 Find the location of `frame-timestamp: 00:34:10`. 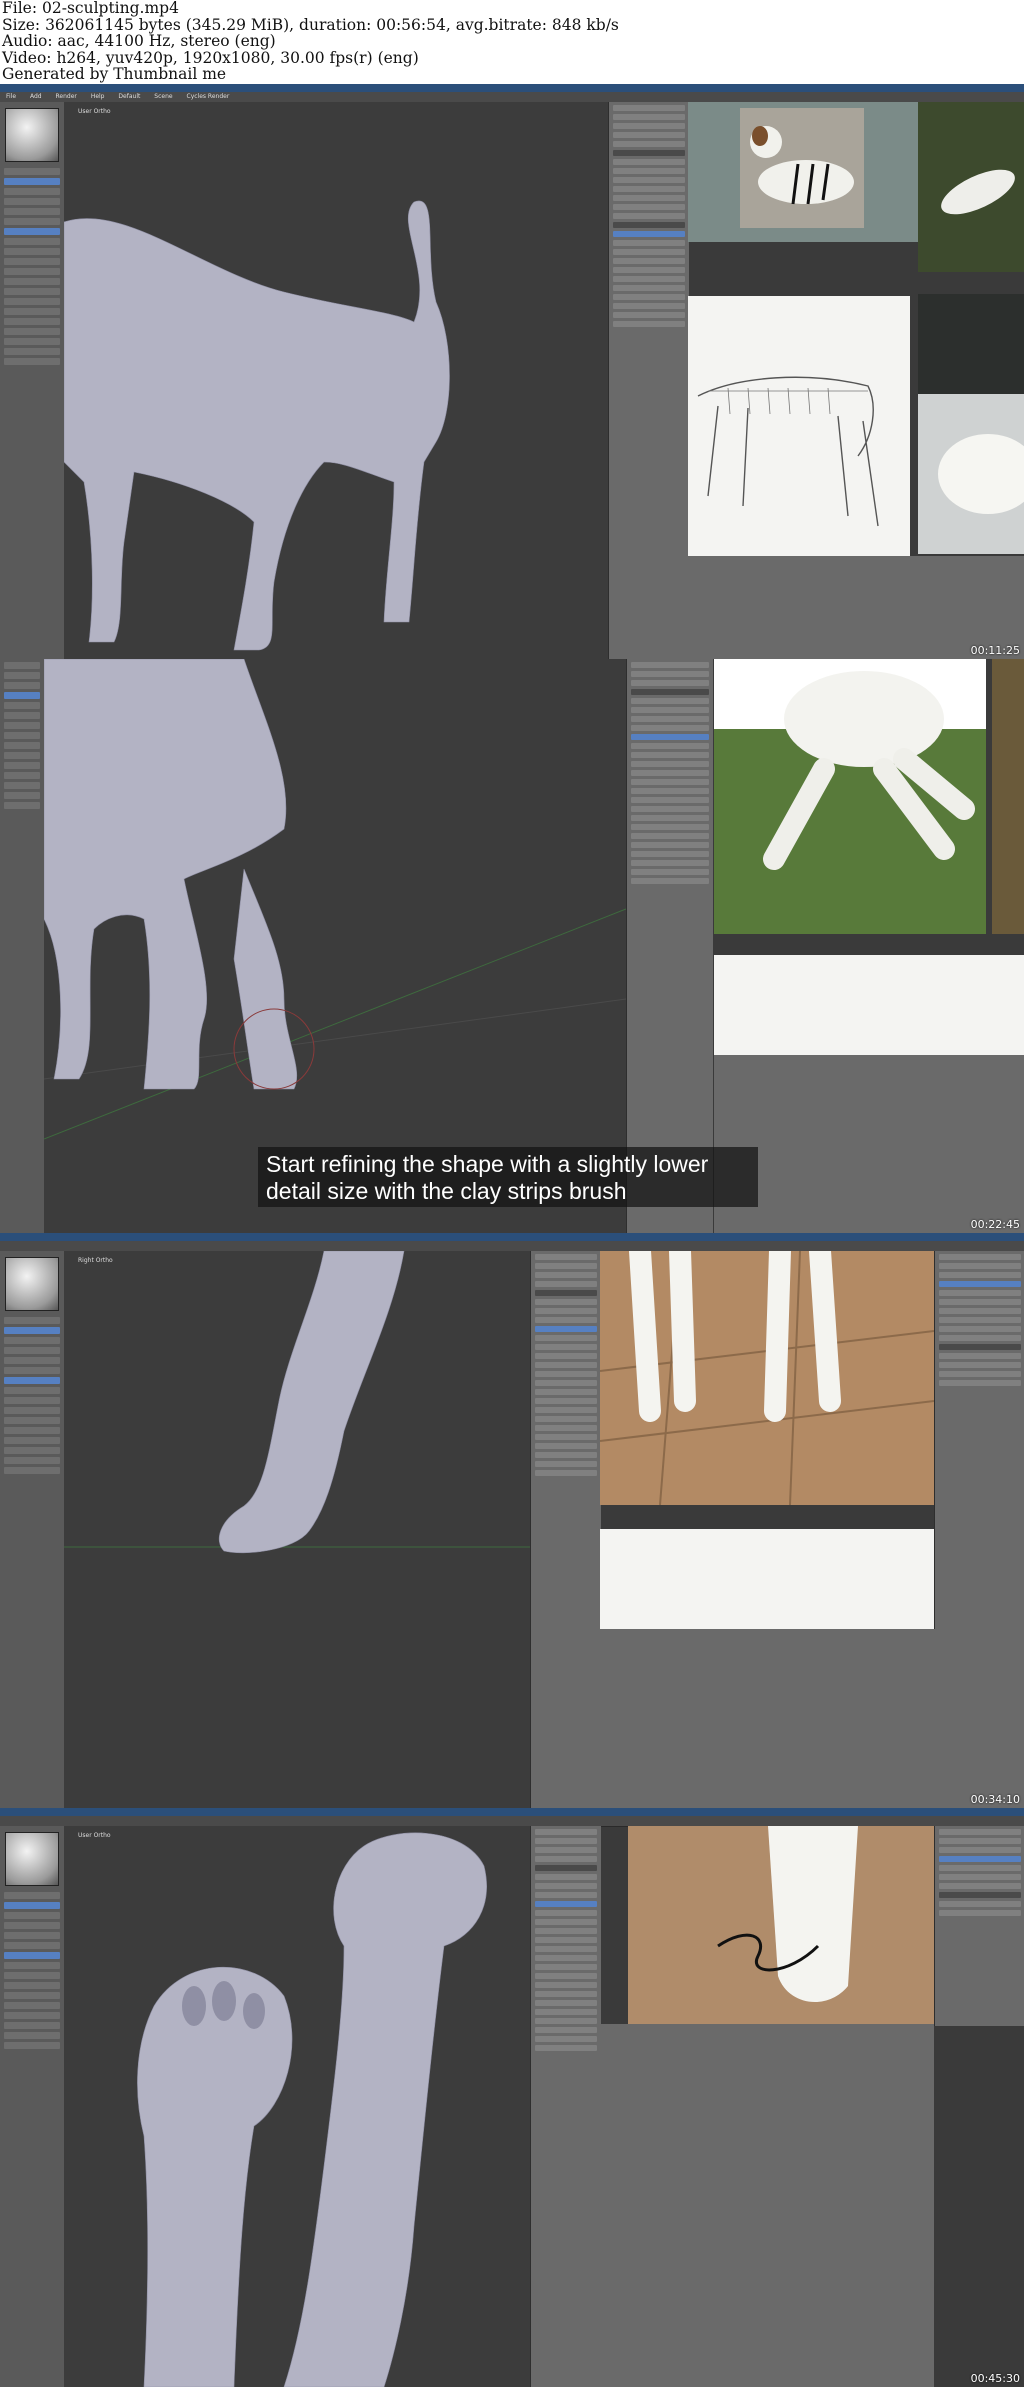

frame-timestamp: 00:34:10 is located at coordinates (995, 1799).